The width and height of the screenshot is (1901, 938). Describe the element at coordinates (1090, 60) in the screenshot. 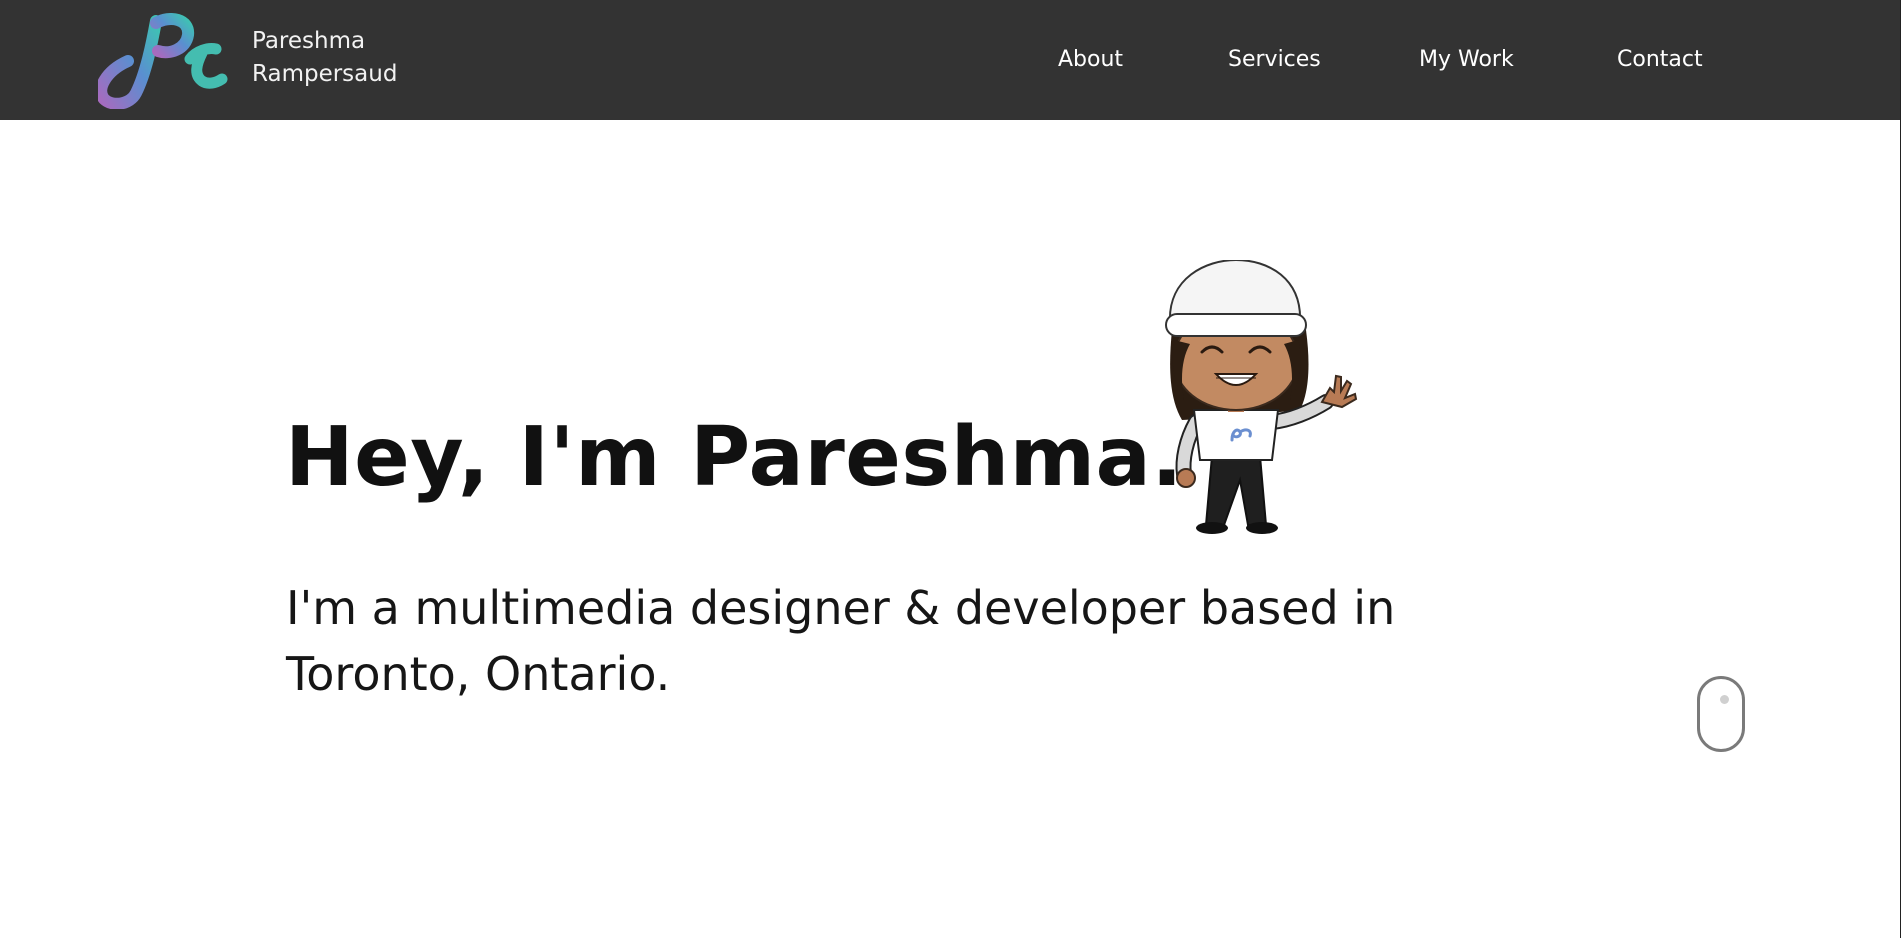

I see `nav-about: About` at that location.